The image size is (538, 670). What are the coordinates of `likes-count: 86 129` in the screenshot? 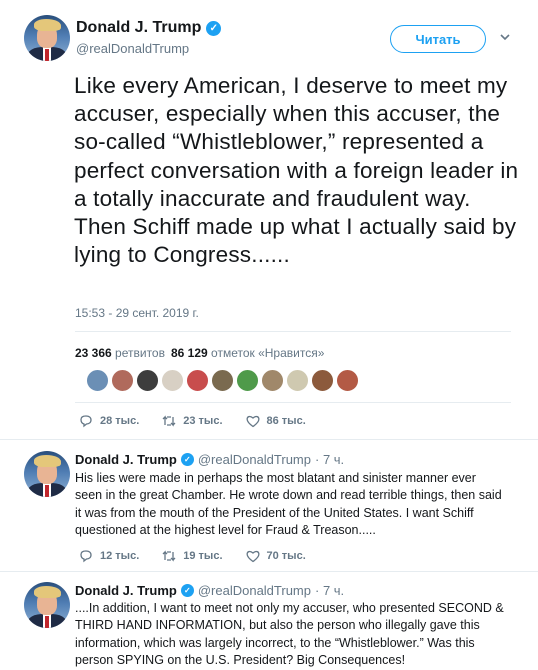 It's located at (189, 353).